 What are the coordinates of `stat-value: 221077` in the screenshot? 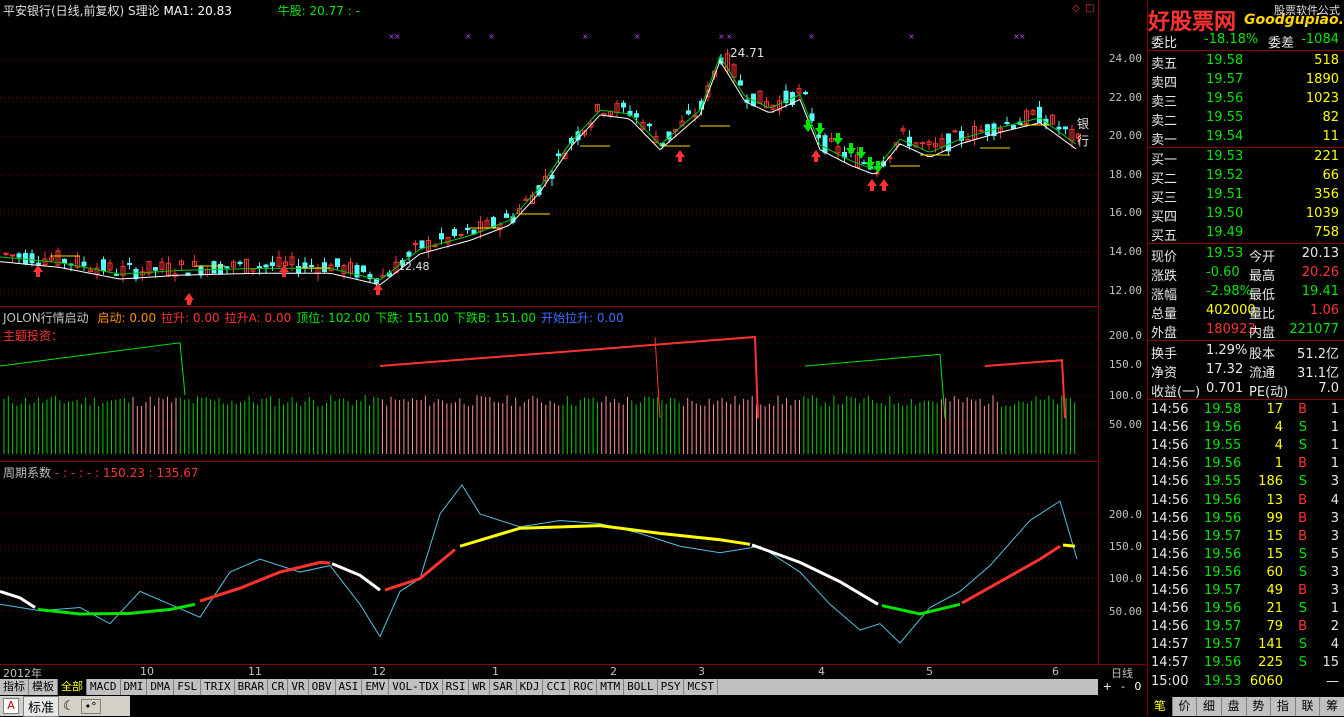 It's located at (1314, 329).